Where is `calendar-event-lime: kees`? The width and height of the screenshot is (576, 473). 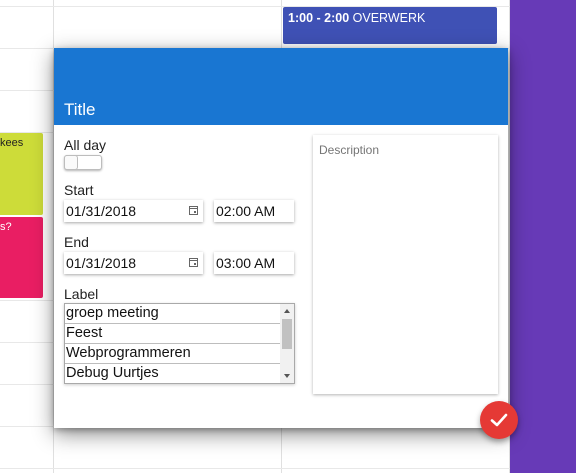 calendar-event-lime: kees is located at coordinates (21, 174).